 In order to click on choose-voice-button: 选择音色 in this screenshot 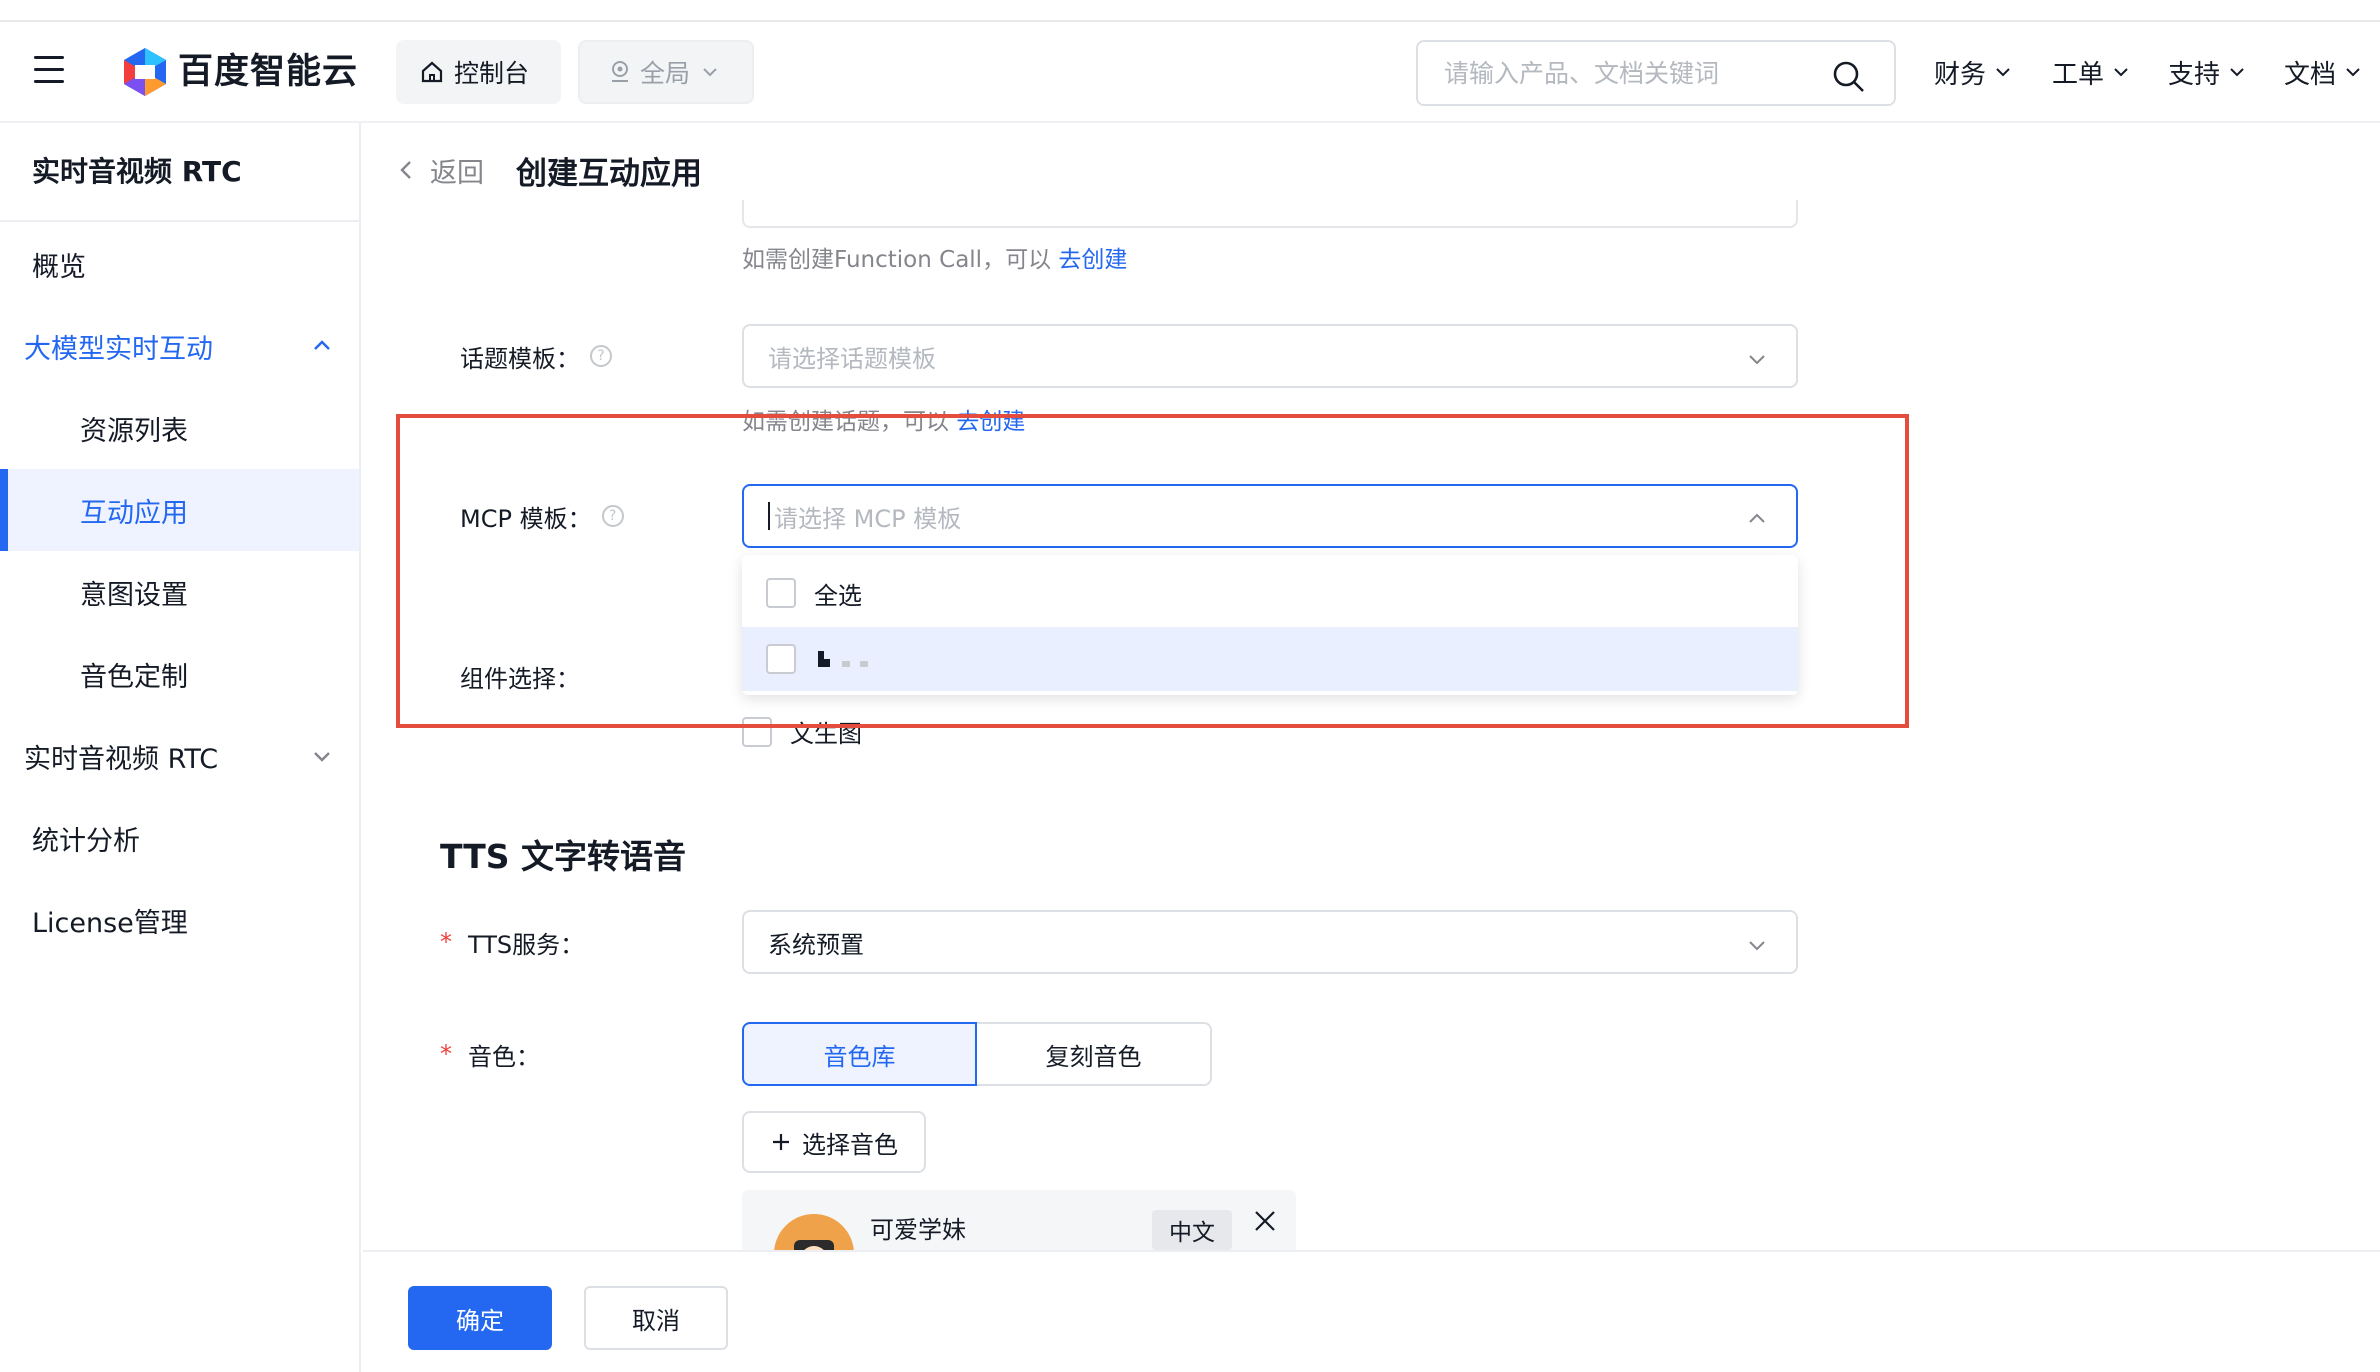, I will do `click(834, 1142)`.